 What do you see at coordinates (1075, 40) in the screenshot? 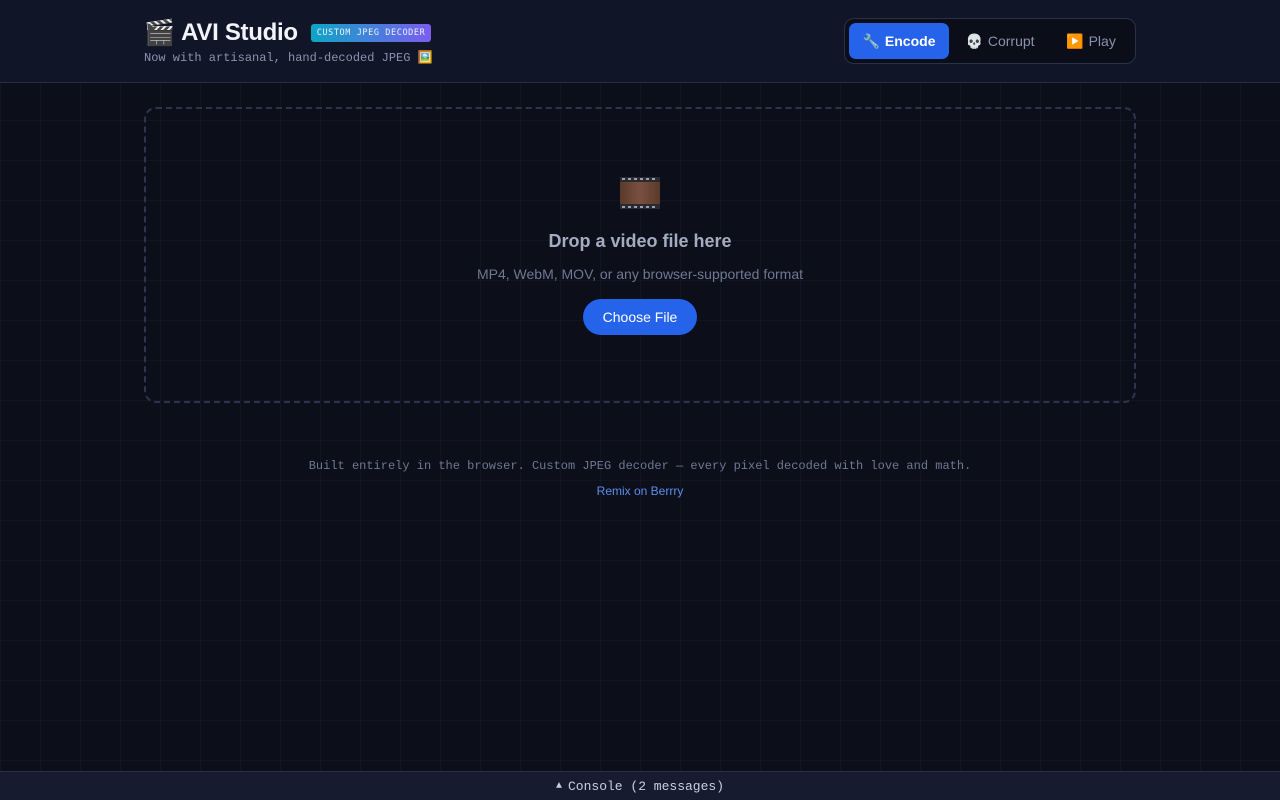
I see `play-icon: ▶️` at bounding box center [1075, 40].